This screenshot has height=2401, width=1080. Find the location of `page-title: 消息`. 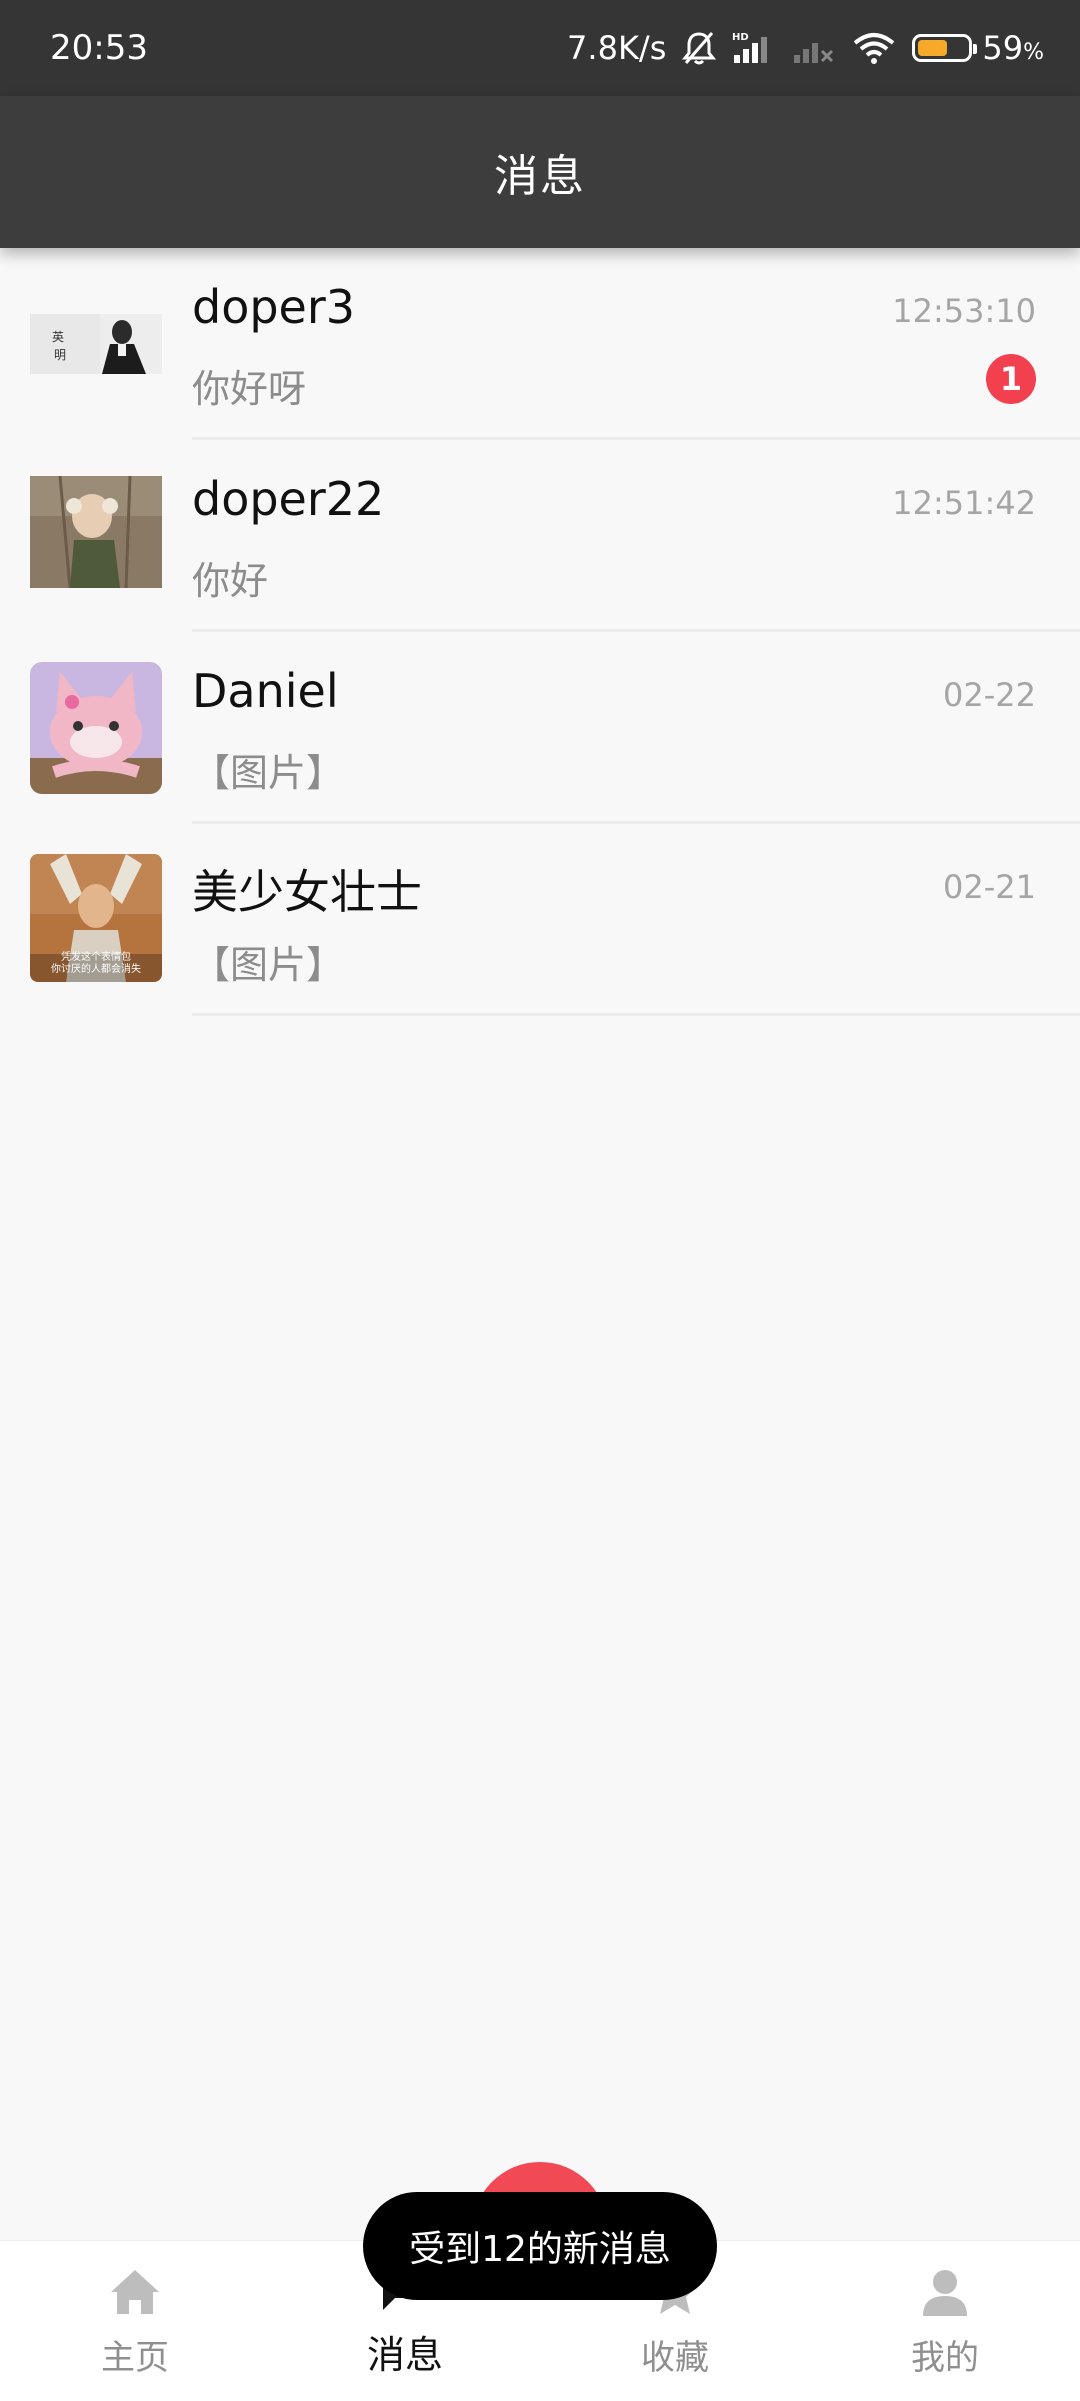

page-title: 消息 is located at coordinates (540, 176).